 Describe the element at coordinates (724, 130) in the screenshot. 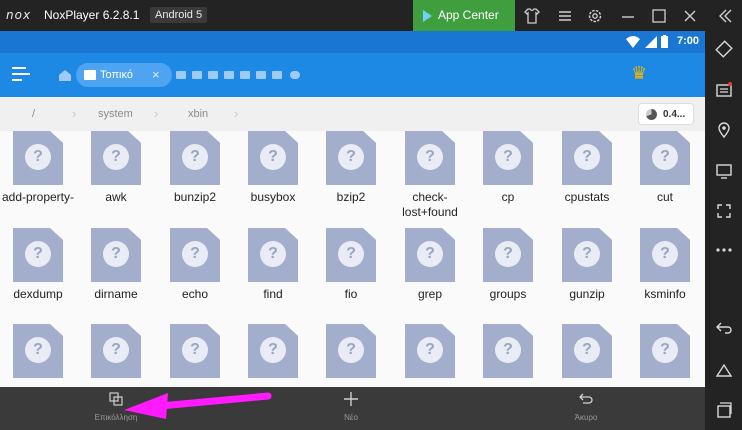

I see `location-icon` at that location.